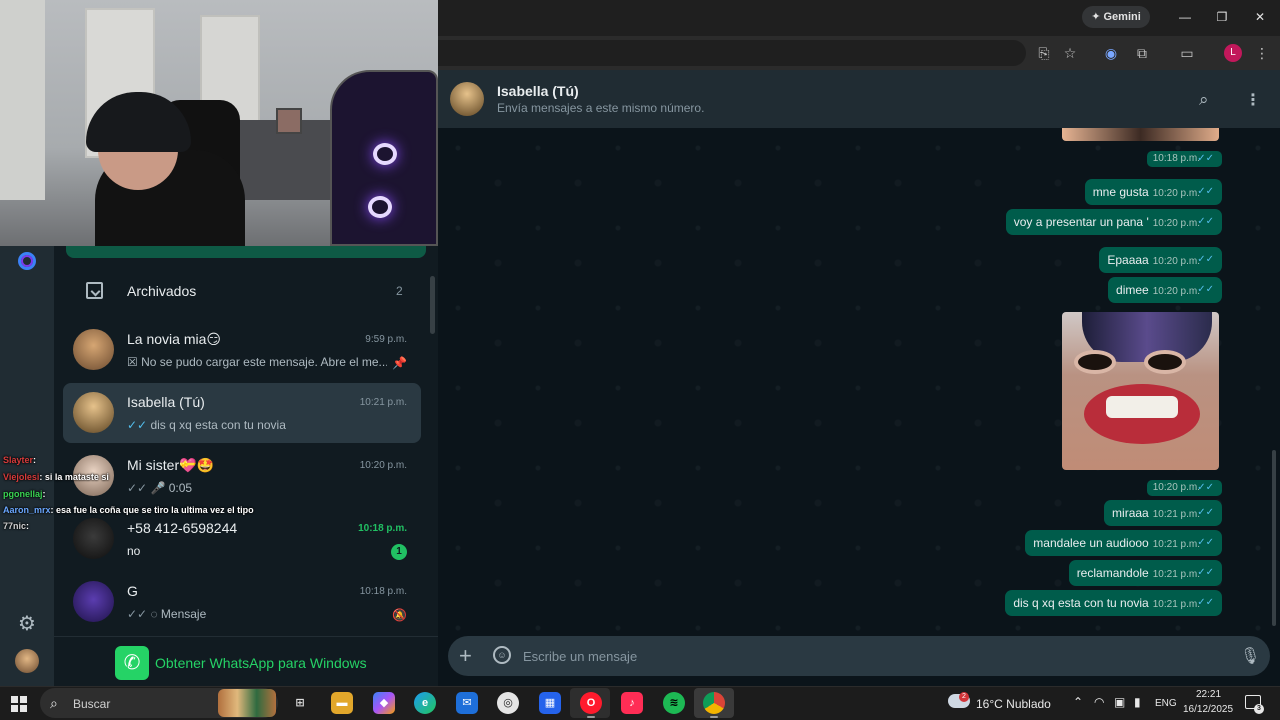 The width and height of the screenshot is (1280, 720). I want to click on chat-list-scrollbar, so click(432, 305).